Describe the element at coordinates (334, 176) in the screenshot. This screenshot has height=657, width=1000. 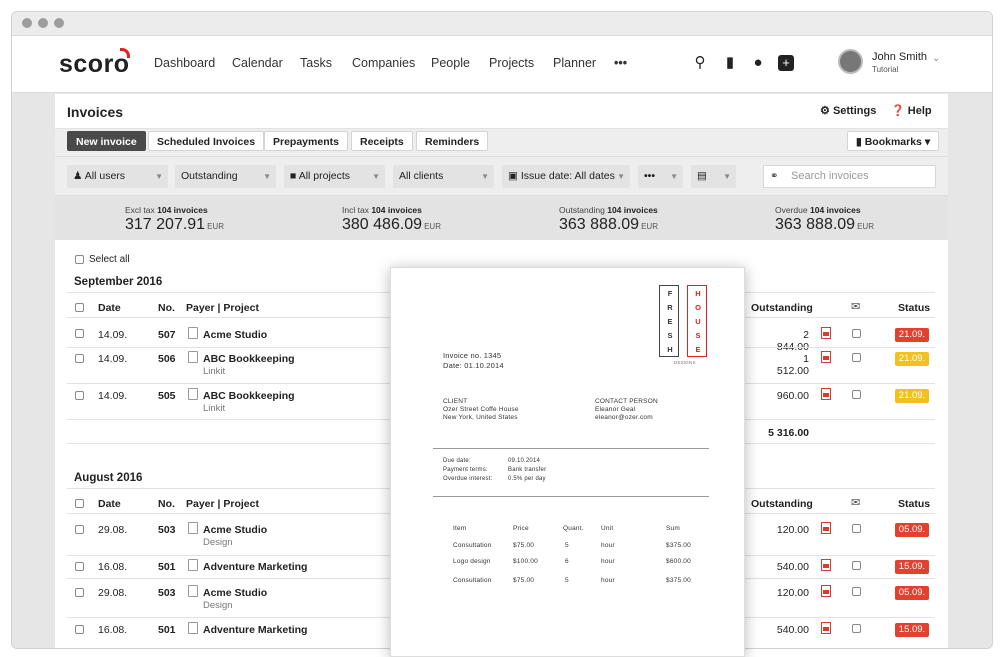
I see `projects-filter: ■ All projects ▼` at that location.